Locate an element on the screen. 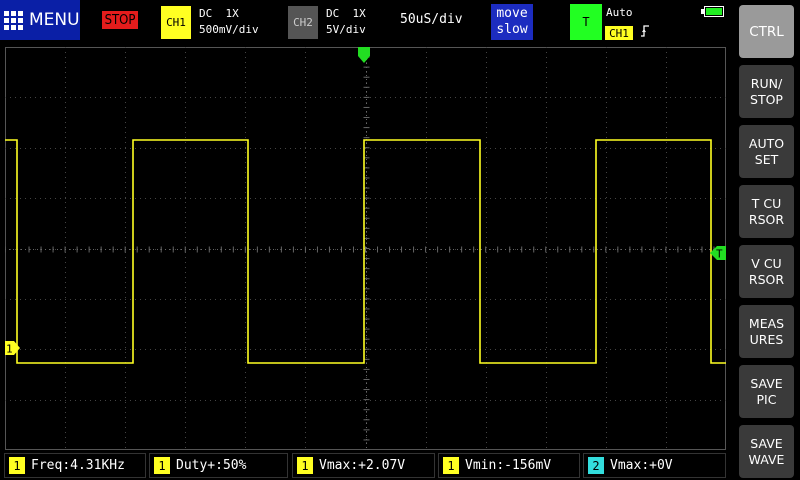  save-wave-button: SAVE WAVE is located at coordinates (766, 451).